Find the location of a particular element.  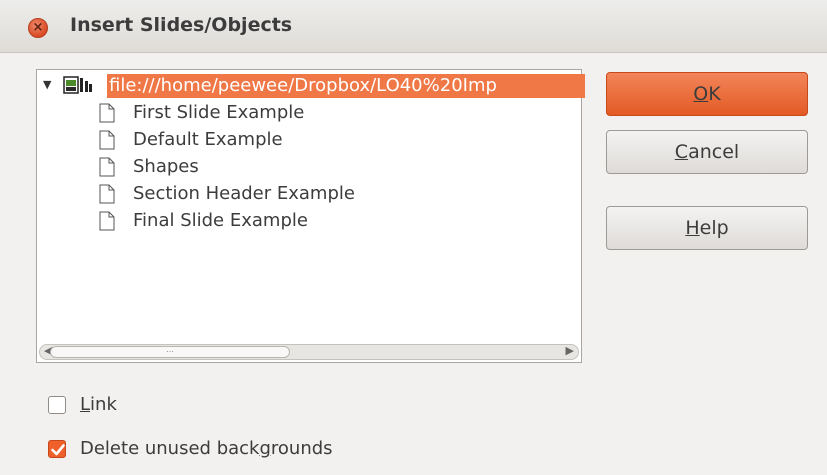

tree-item-label: Shapes is located at coordinates (166, 166).